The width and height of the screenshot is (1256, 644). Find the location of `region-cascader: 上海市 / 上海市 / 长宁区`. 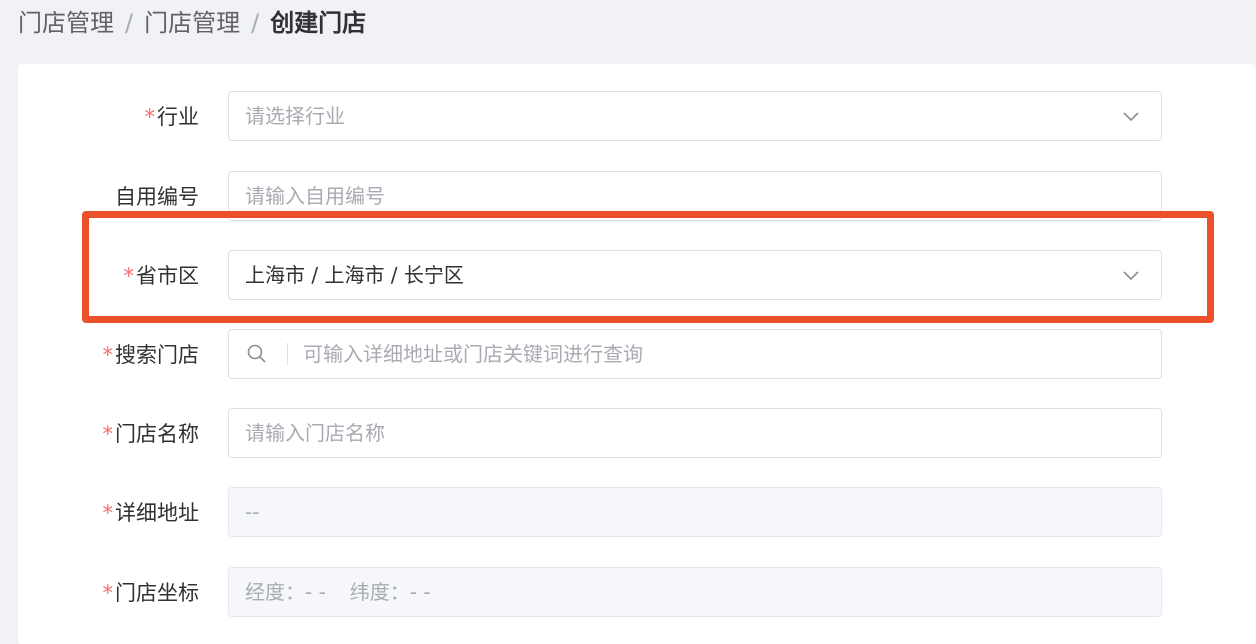

region-cascader: 上海市 / 上海市 / 长宁区 is located at coordinates (695, 275).